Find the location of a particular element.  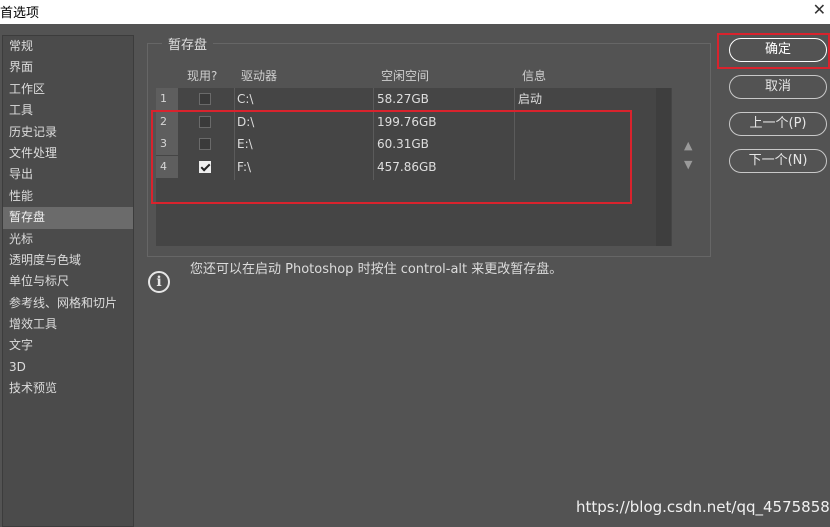

sidebar-item-3d: 3D is located at coordinates (68, 367).